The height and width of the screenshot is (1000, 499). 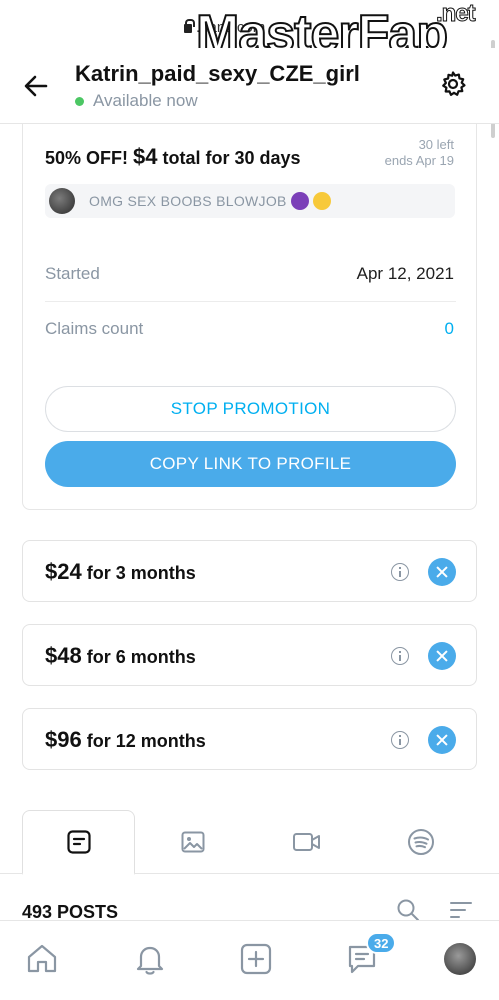 I want to click on bundle-price: $96, so click(x=63, y=739).